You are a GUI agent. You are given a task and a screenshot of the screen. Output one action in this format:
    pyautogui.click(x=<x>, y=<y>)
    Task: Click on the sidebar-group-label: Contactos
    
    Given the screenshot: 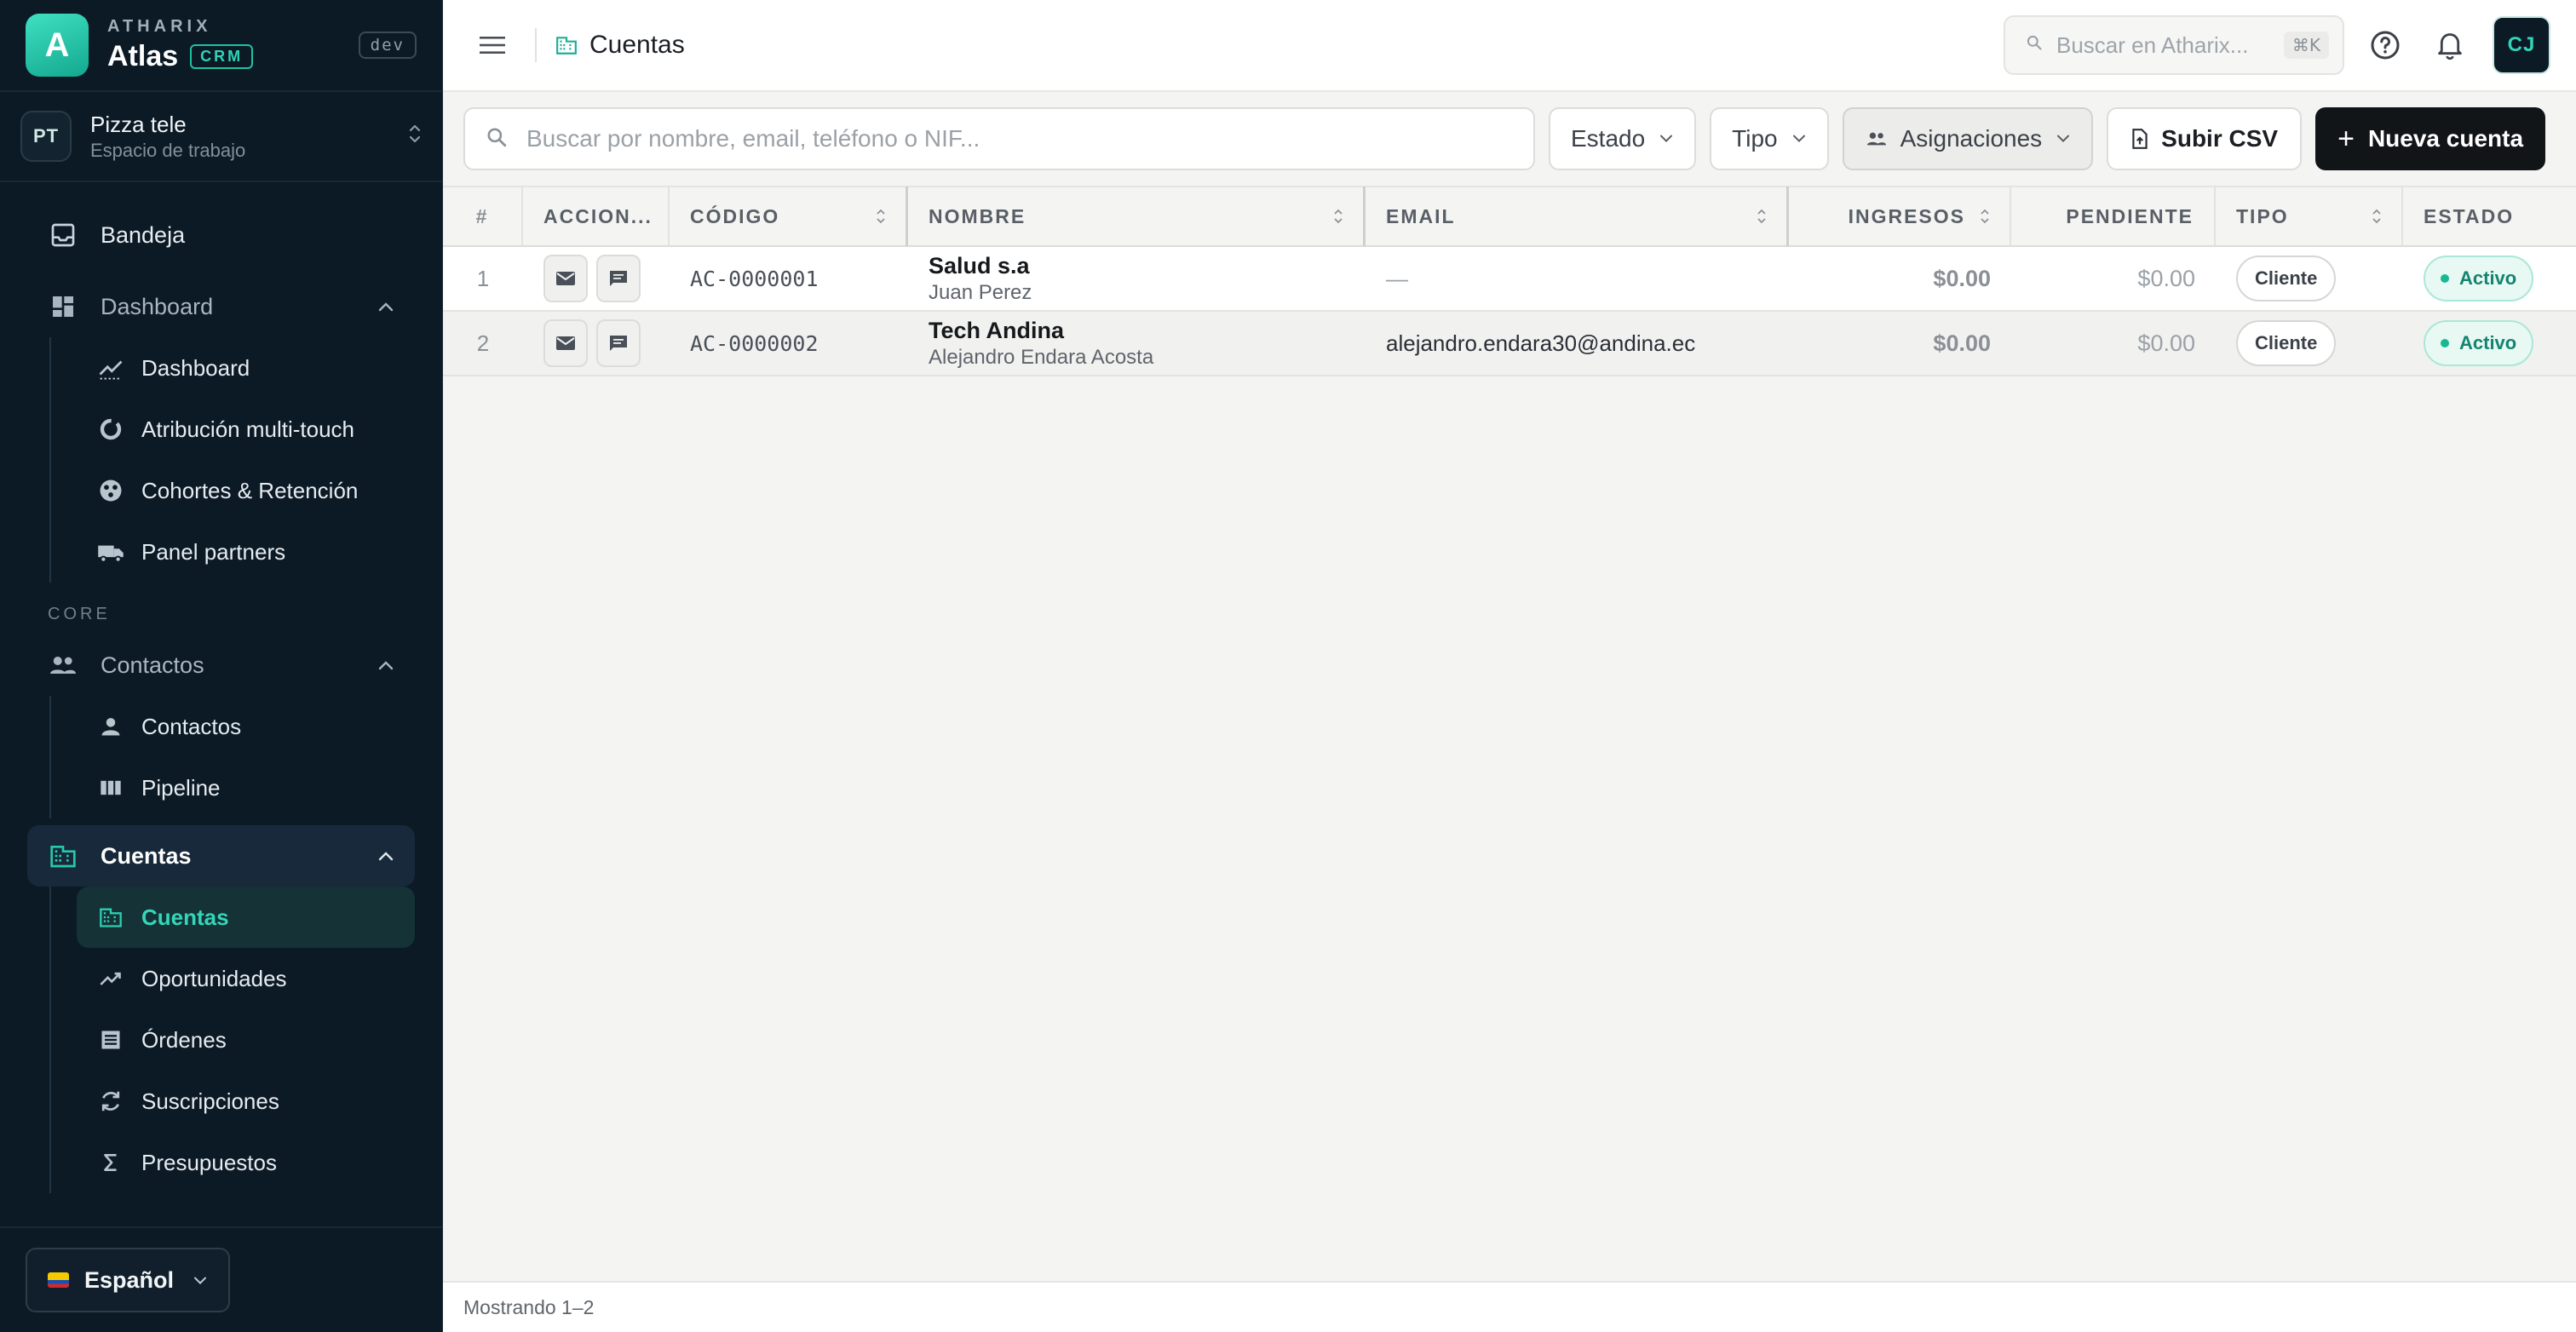 What is the action you would take?
    pyautogui.click(x=153, y=665)
    